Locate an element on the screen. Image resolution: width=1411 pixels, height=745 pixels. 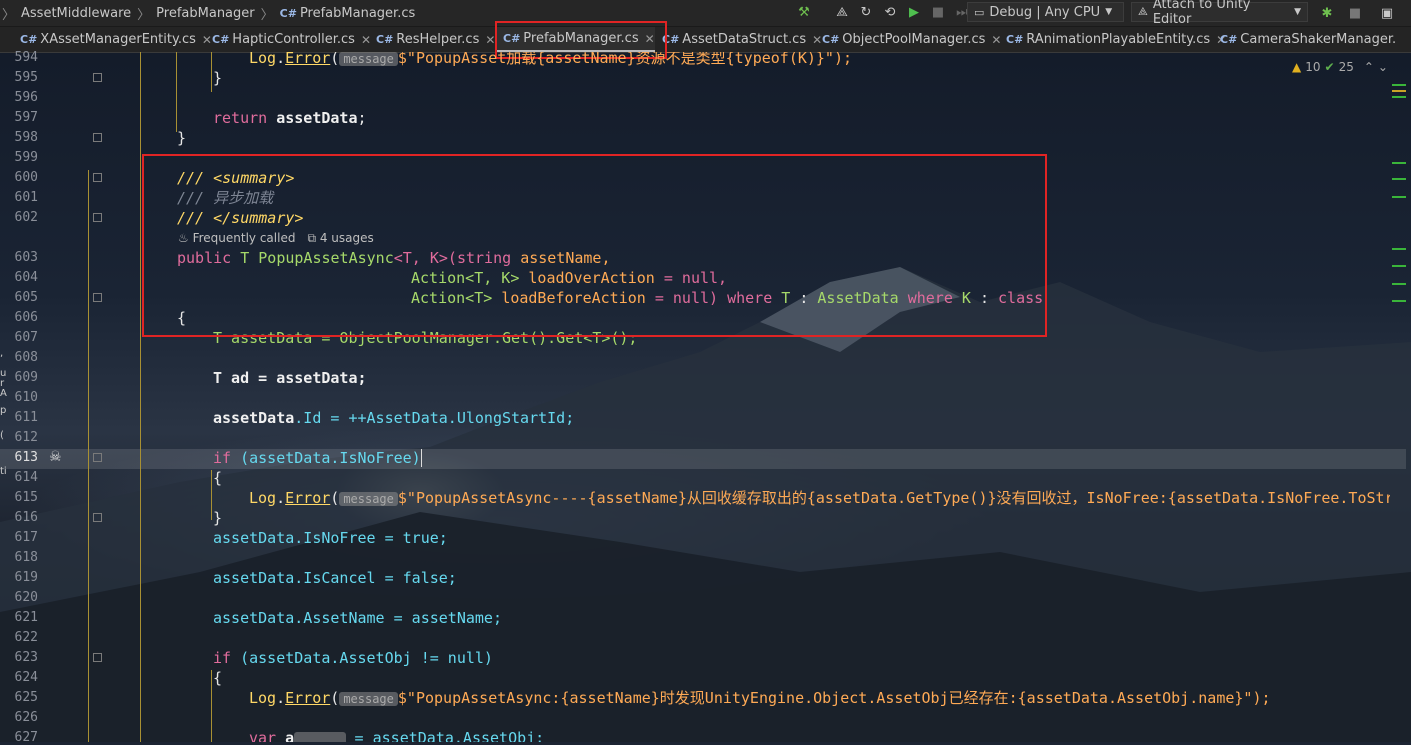
line-number: 600 is located at coordinates (26, 177).